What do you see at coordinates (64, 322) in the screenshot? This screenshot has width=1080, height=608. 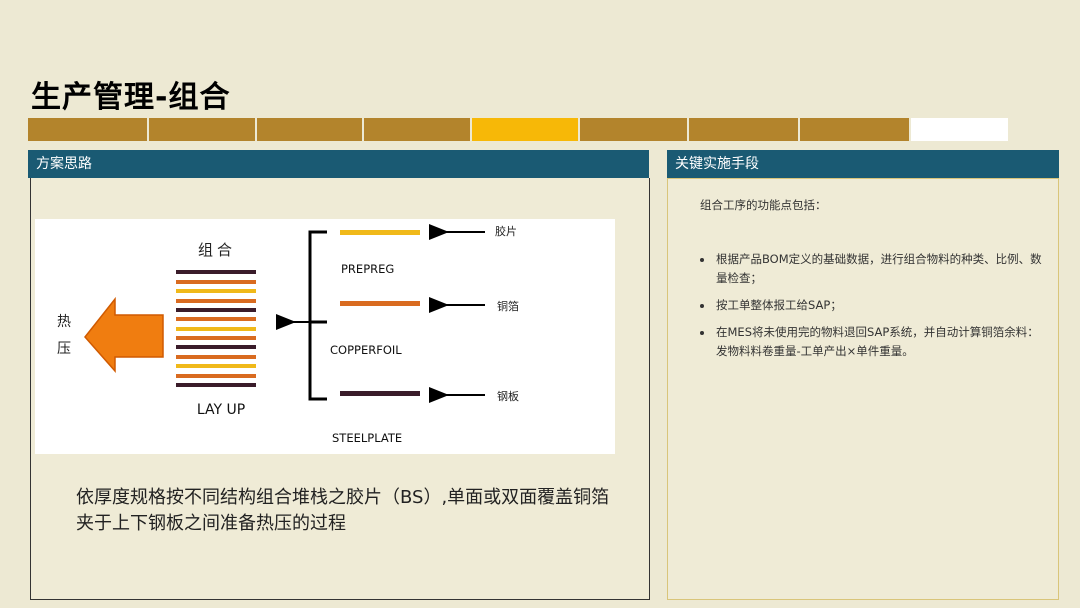 I see `hot-press-label-1: 热` at bounding box center [64, 322].